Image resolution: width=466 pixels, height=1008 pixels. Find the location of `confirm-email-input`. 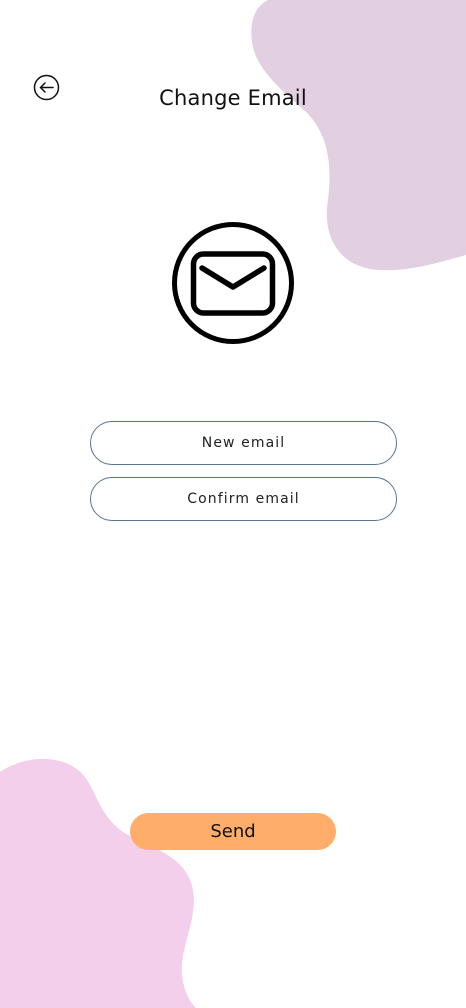

confirm-email-input is located at coordinates (243, 499).